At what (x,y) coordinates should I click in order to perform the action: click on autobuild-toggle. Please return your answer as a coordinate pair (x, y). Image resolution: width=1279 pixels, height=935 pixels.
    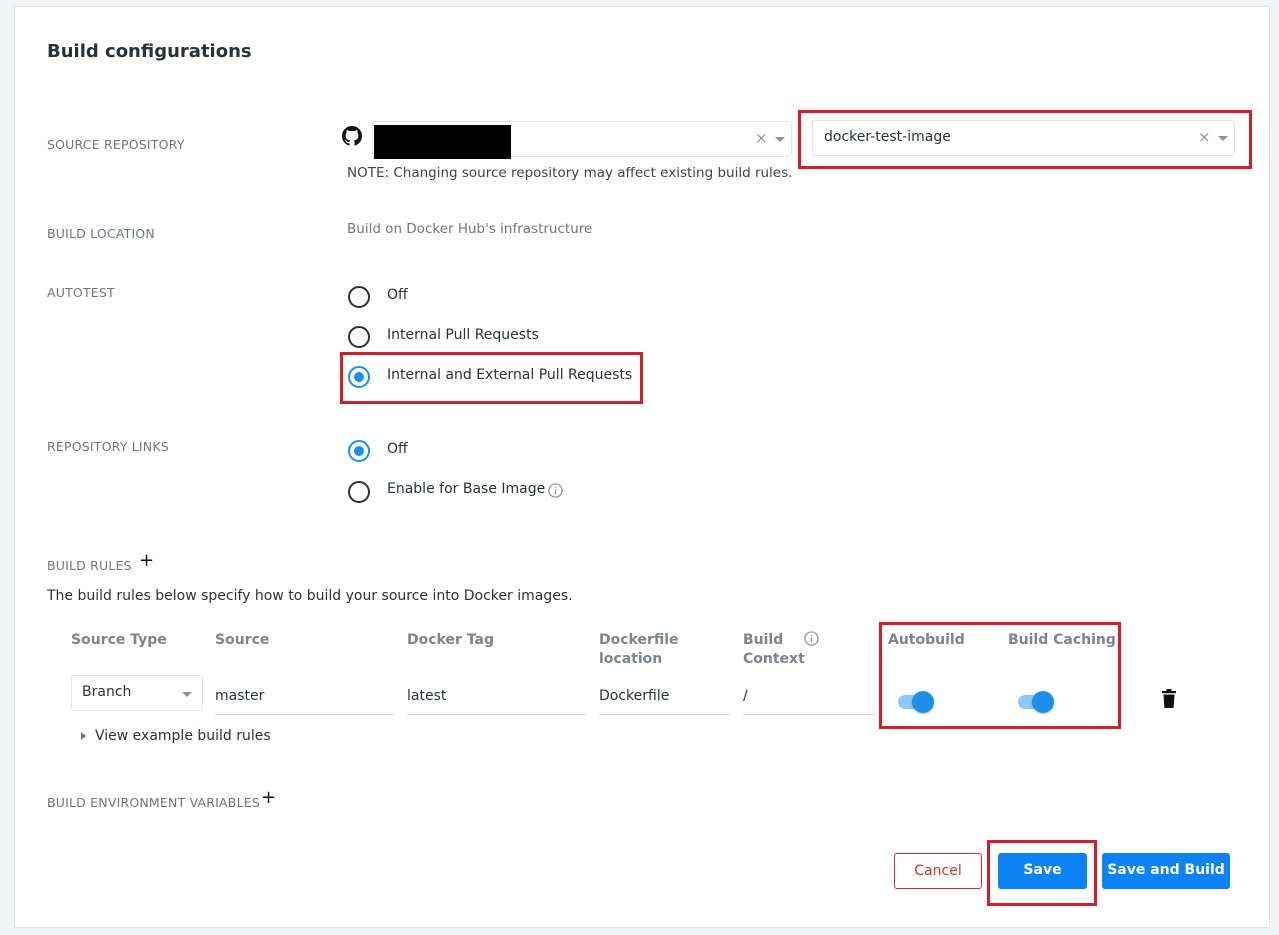
    Looking at the image, I should click on (916, 702).